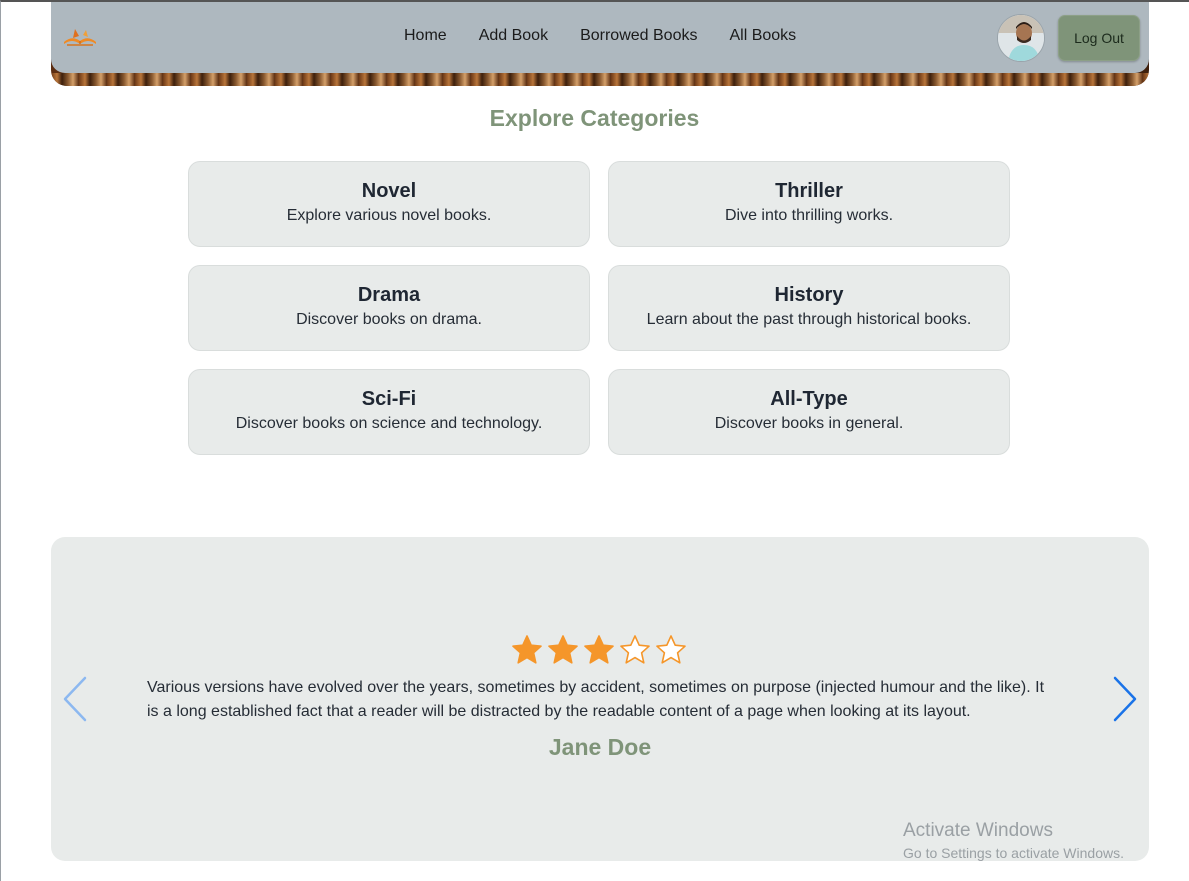 Image resolution: width=1189 pixels, height=881 pixels. I want to click on category-card-all-type: All-Type Discover books in general., so click(809, 412).